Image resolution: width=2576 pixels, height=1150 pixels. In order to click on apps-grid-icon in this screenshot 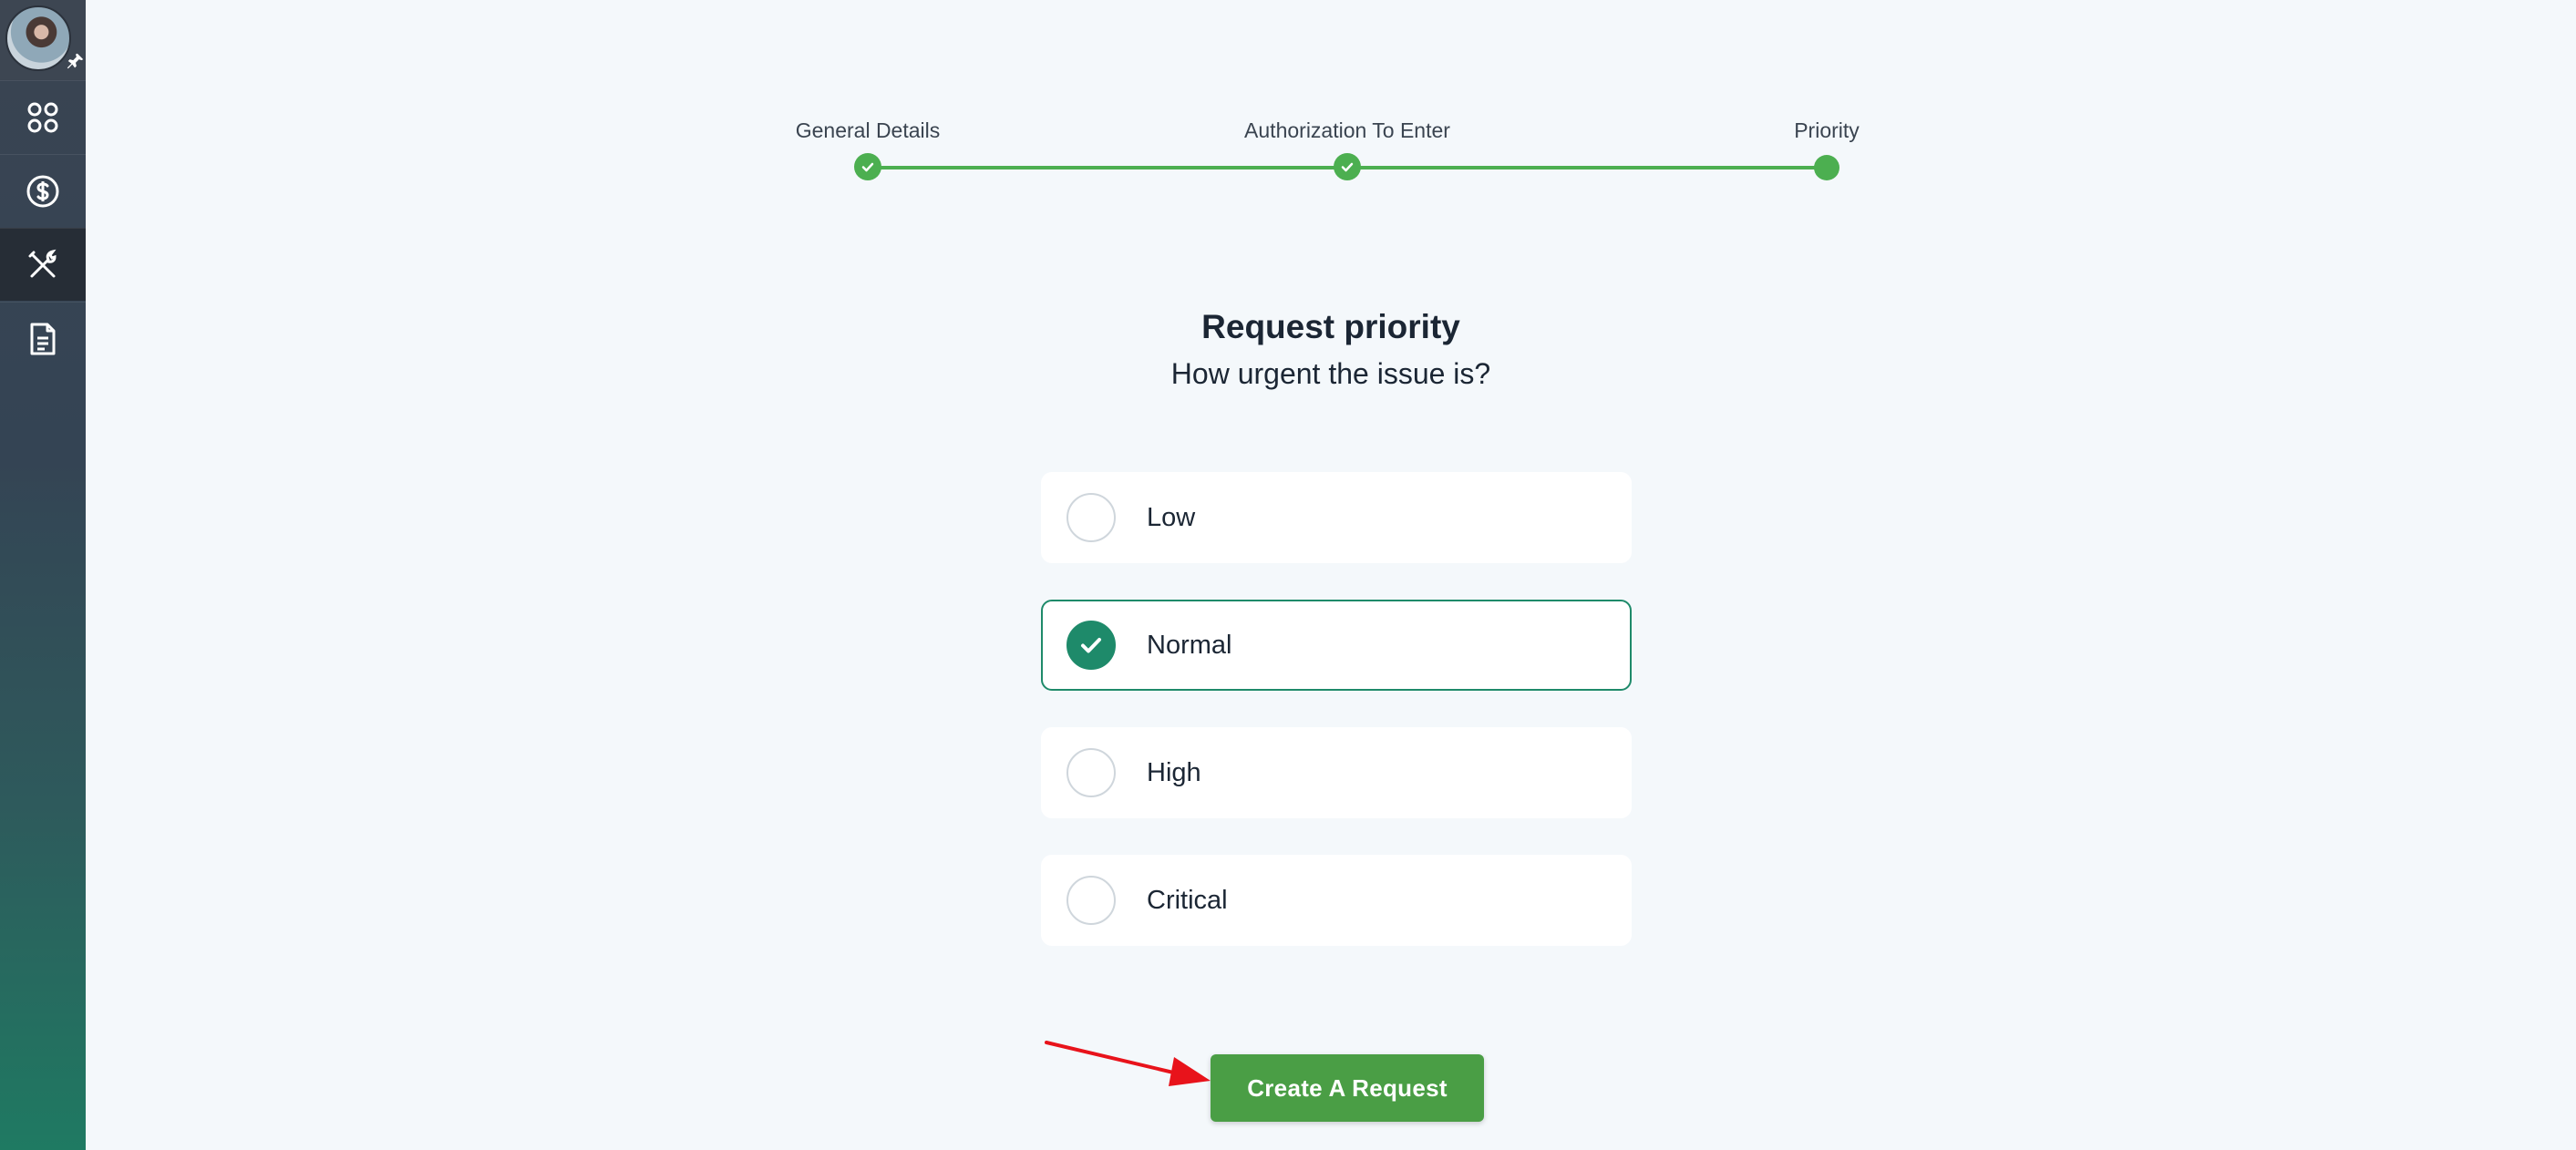, I will do `click(42, 117)`.